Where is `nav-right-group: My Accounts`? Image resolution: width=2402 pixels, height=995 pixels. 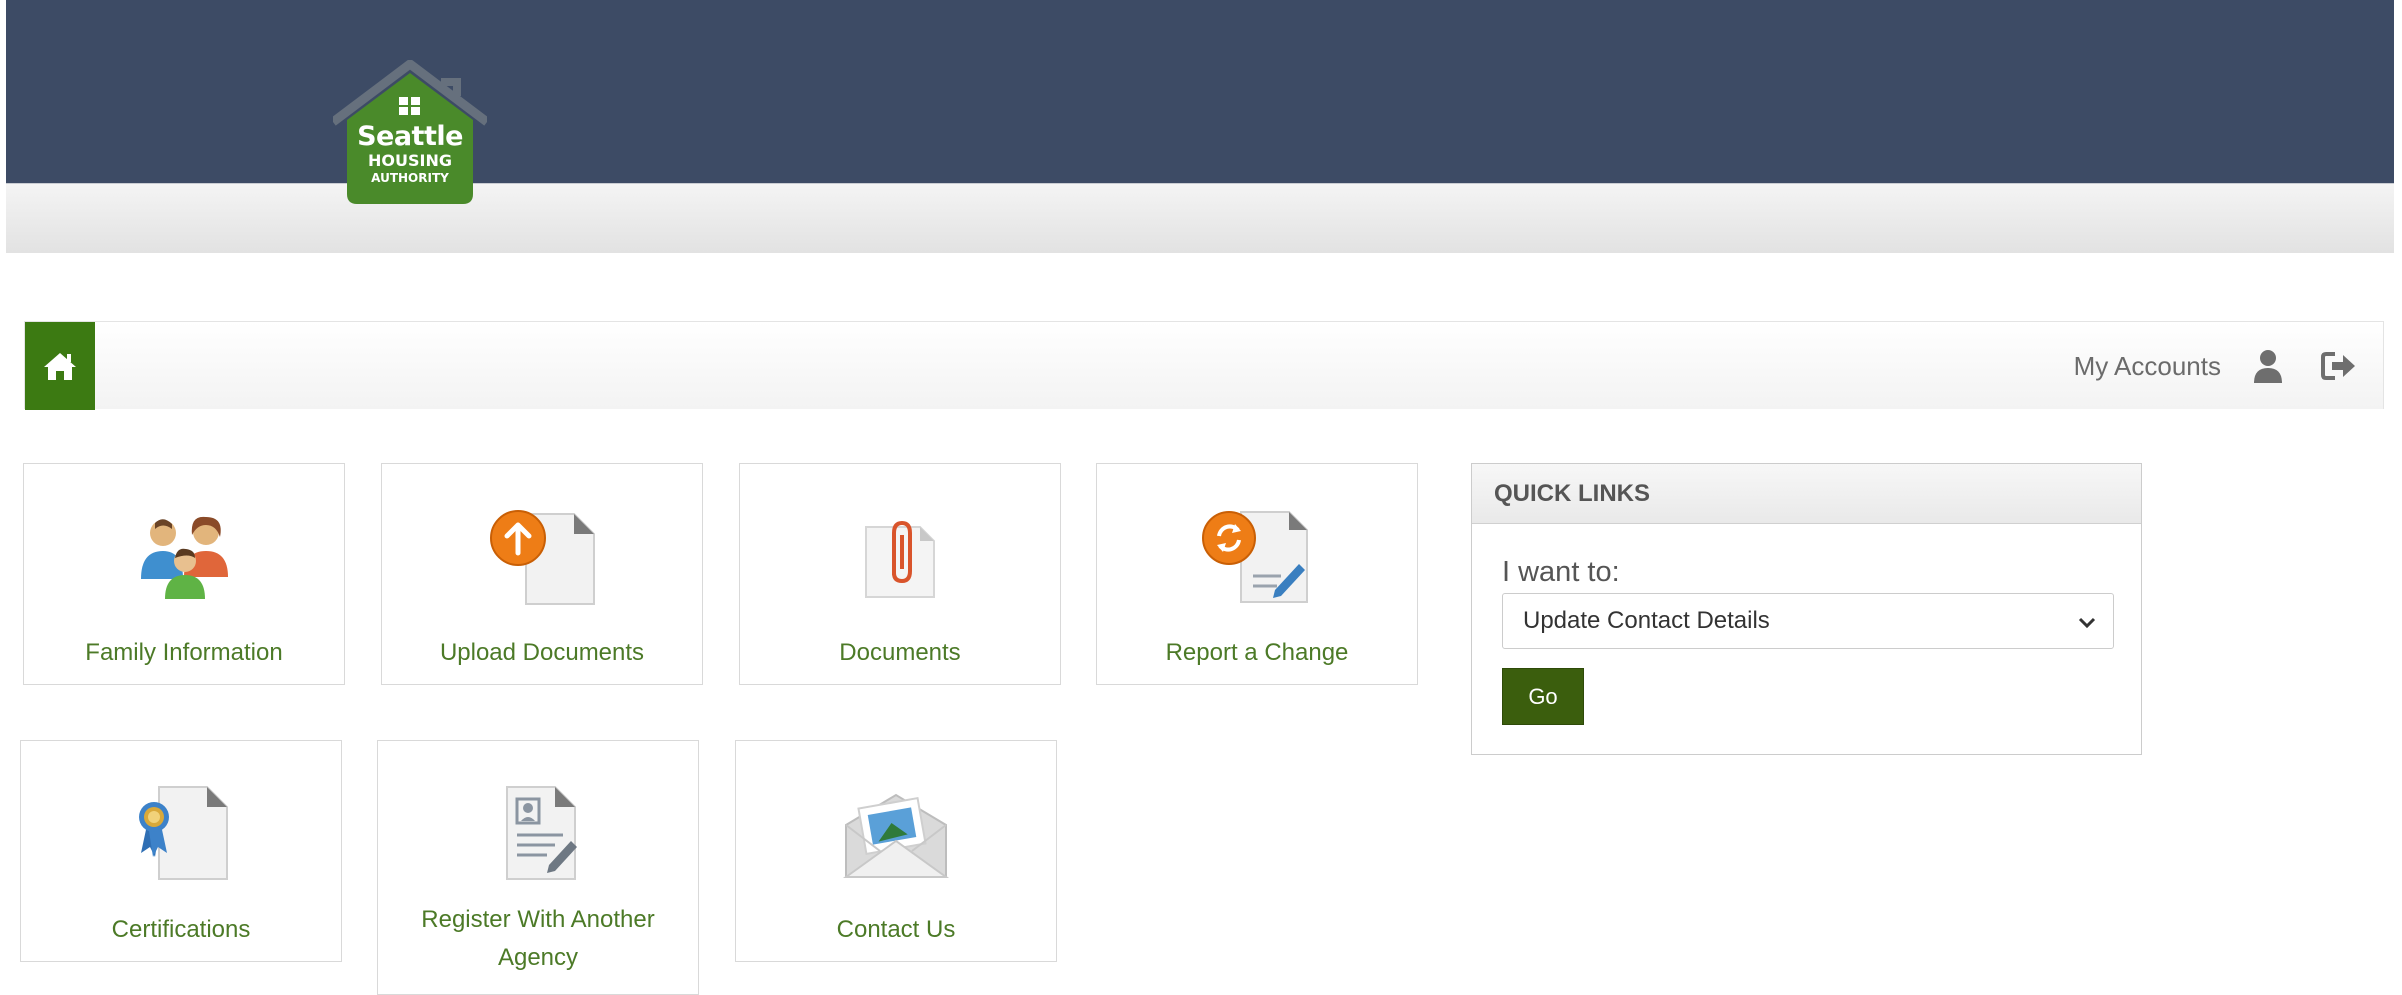 nav-right-group: My Accounts is located at coordinates (2215, 366).